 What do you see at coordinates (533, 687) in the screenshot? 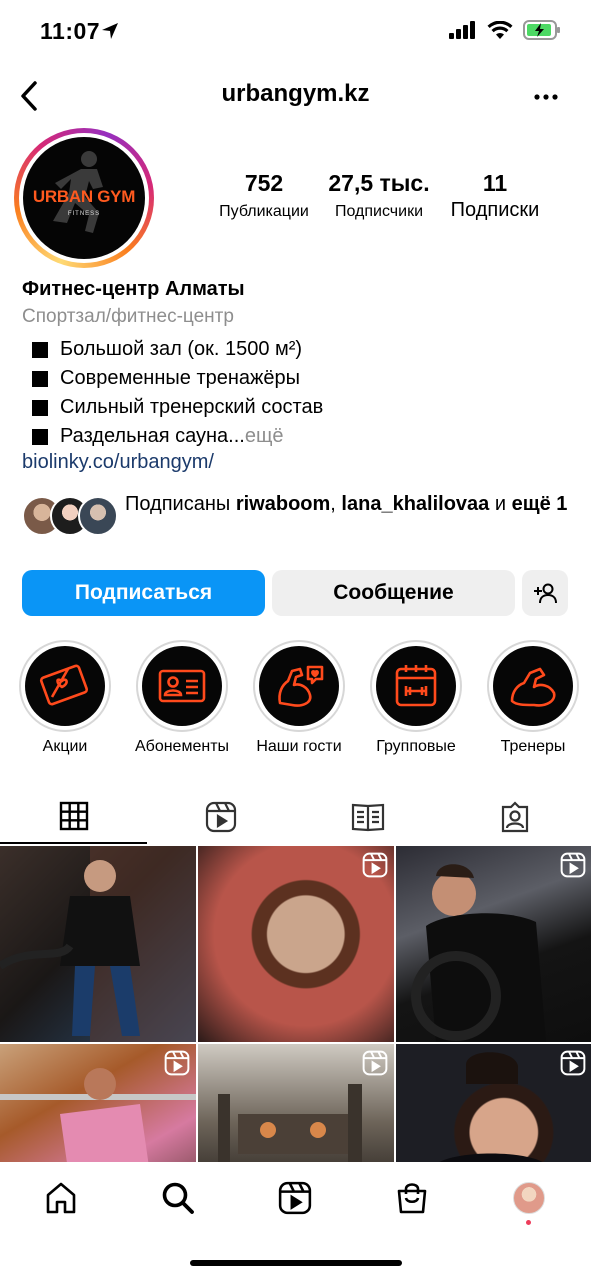
I see `flex-arm-icon` at bounding box center [533, 687].